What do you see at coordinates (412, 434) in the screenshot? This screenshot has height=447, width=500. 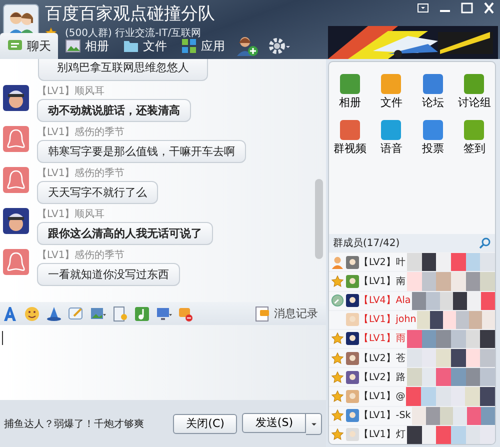 I see `member-row: 【LV1】灯` at bounding box center [412, 434].